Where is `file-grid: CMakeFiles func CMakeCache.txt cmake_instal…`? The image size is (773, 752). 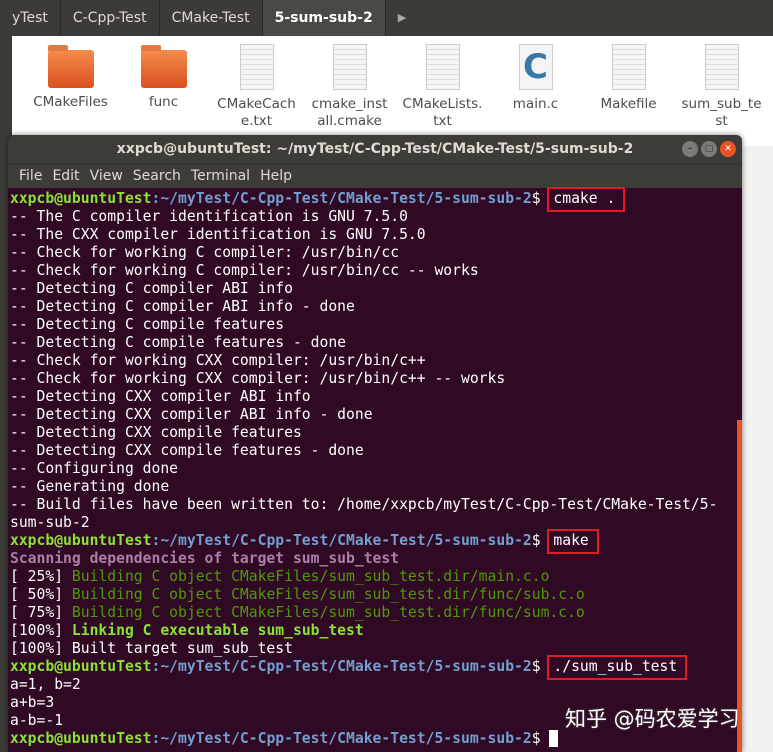
file-grid: CMakeFiles func CMakeCache.txt cmake_instal… is located at coordinates (392, 91).